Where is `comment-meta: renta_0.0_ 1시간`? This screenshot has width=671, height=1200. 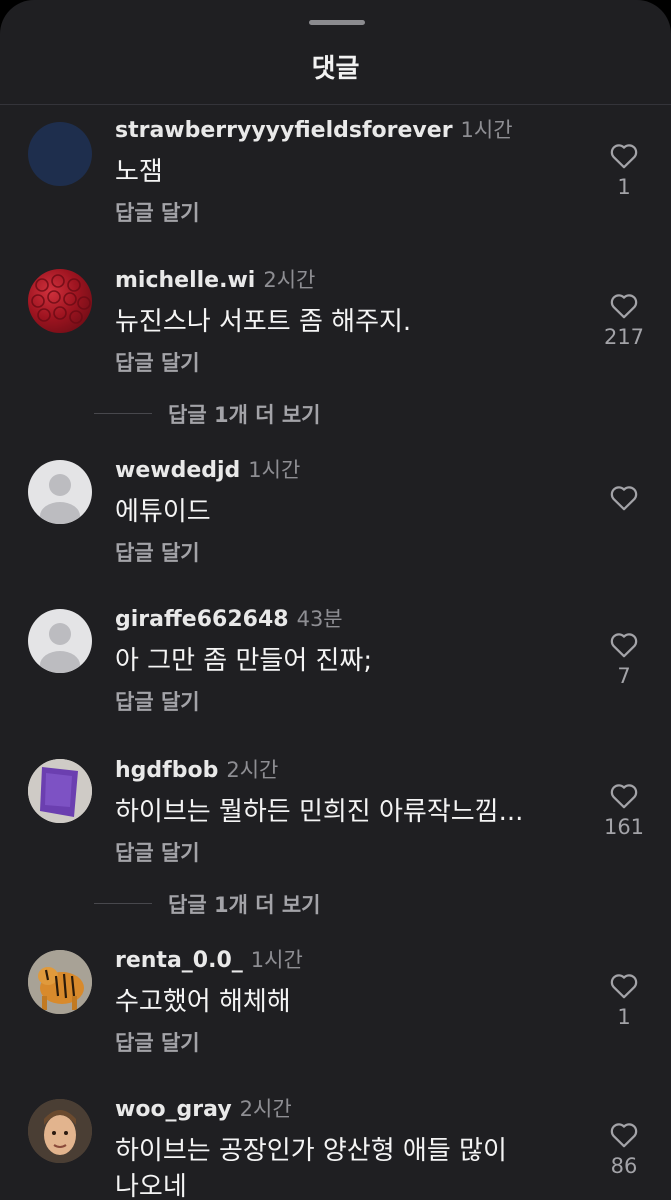 comment-meta: renta_0.0_ 1시간 is located at coordinates (209, 960).